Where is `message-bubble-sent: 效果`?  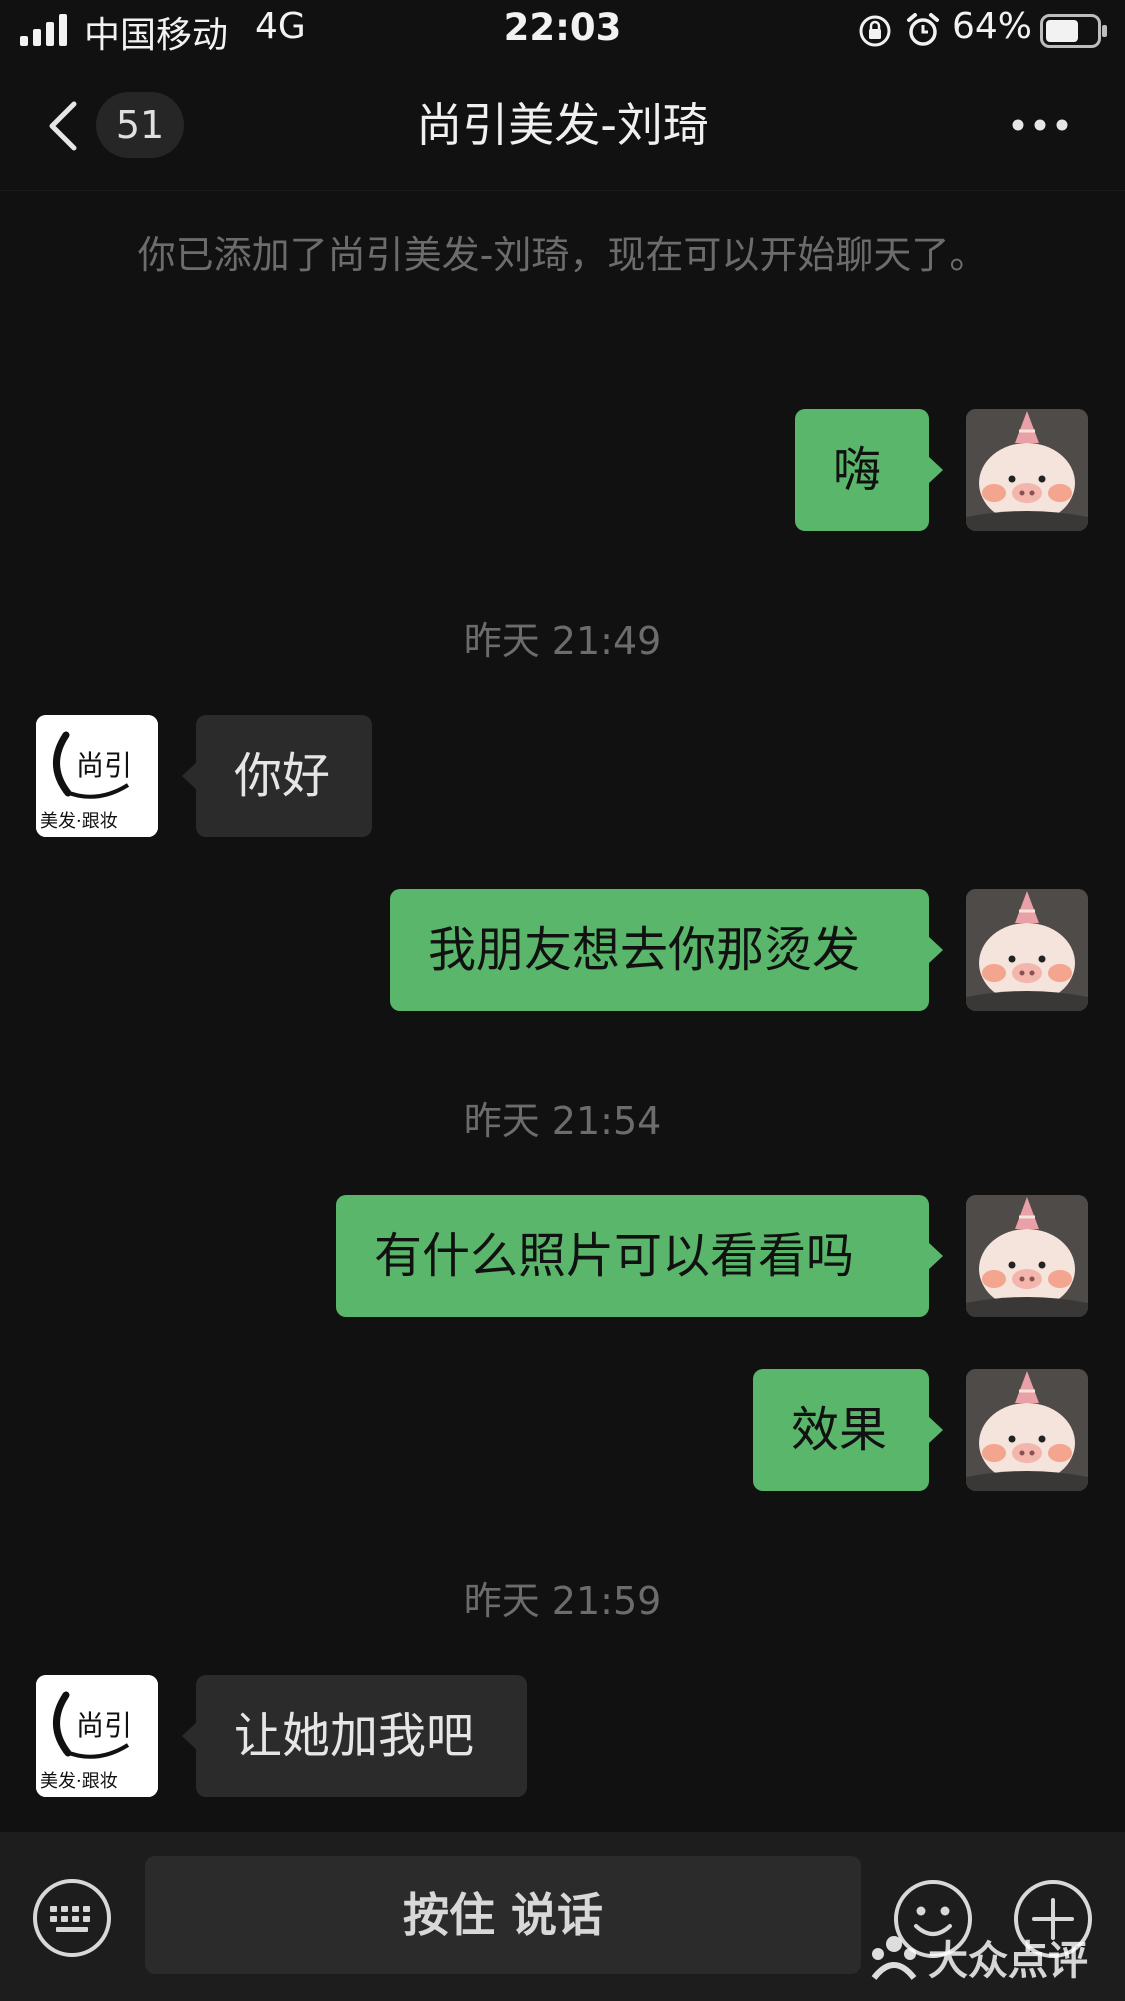 message-bubble-sent: 效果 is located at coordinates (848, 1430).